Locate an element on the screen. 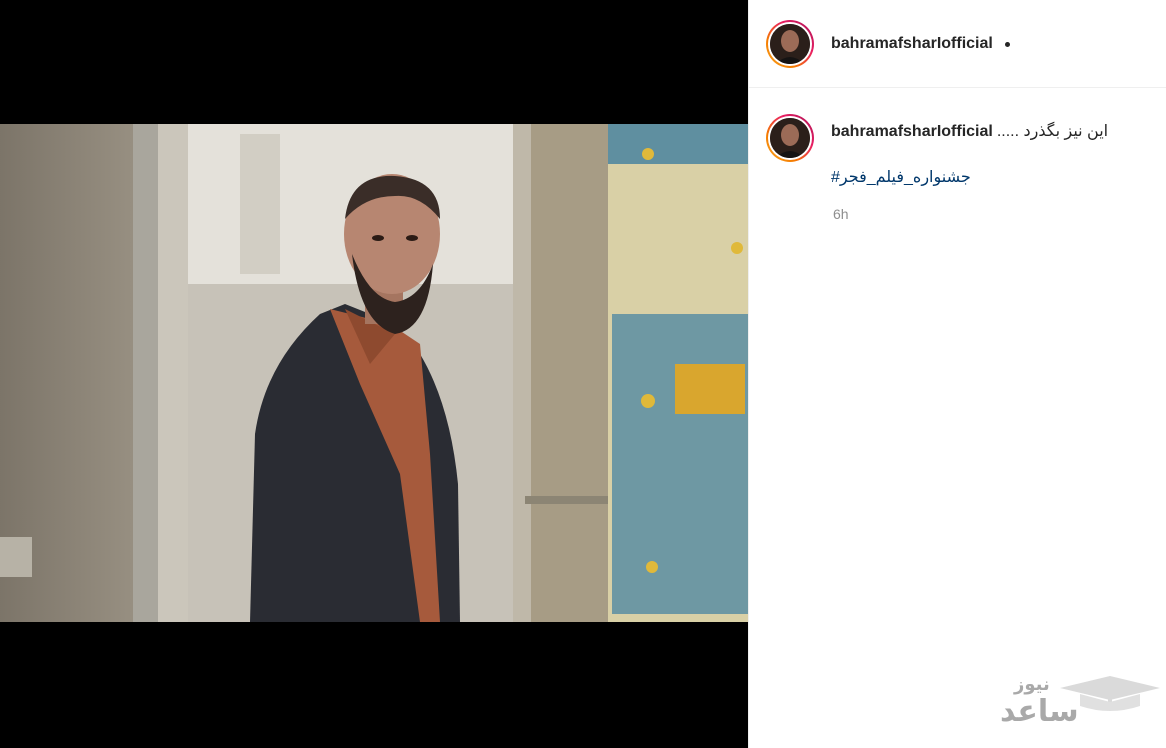  caption-text: ..... این نیز بگذرد is located at coordinates (1052, 131).